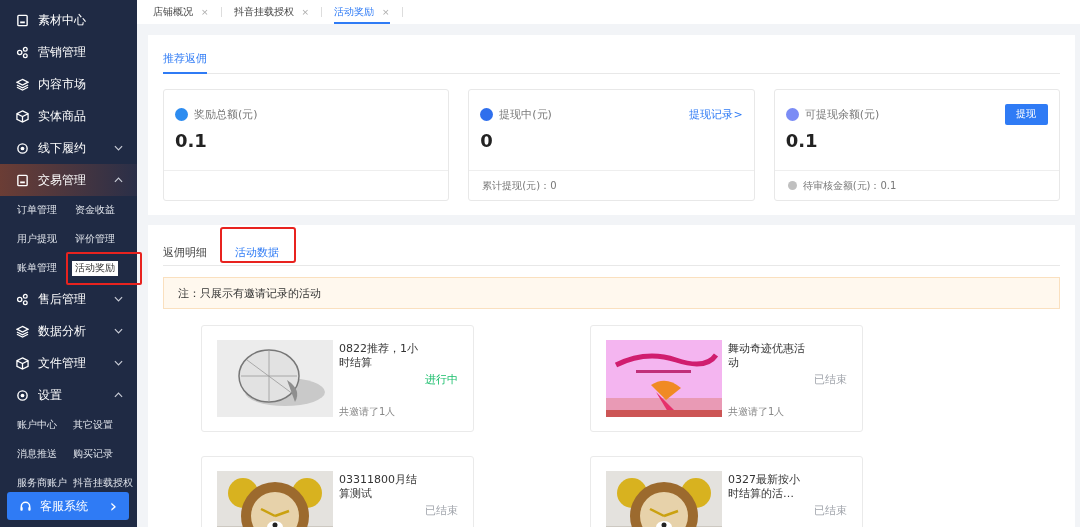 The height and width of the screenshot is (527, 1080). What do you see at coordinates (37, 239) in the screenshot?
I see `submenu-item: 用户提现` at bounding box center [37, 239].